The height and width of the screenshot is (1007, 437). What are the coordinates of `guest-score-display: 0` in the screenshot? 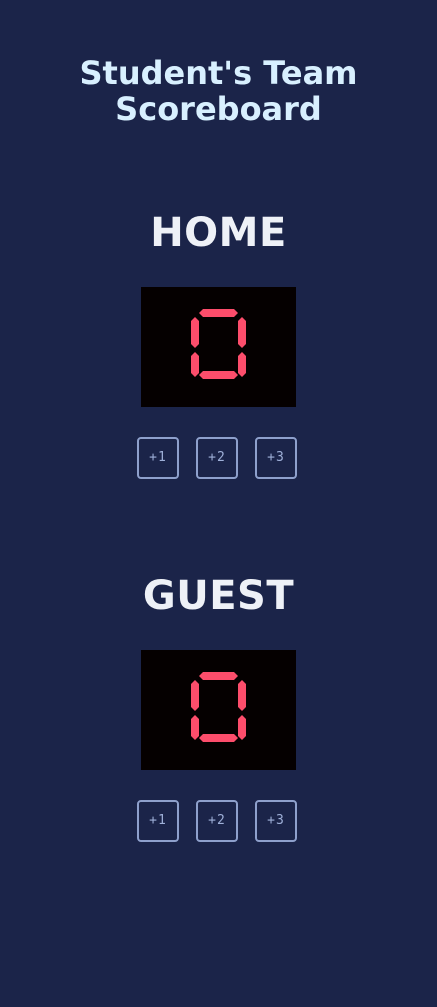 It's located at (218, 710).